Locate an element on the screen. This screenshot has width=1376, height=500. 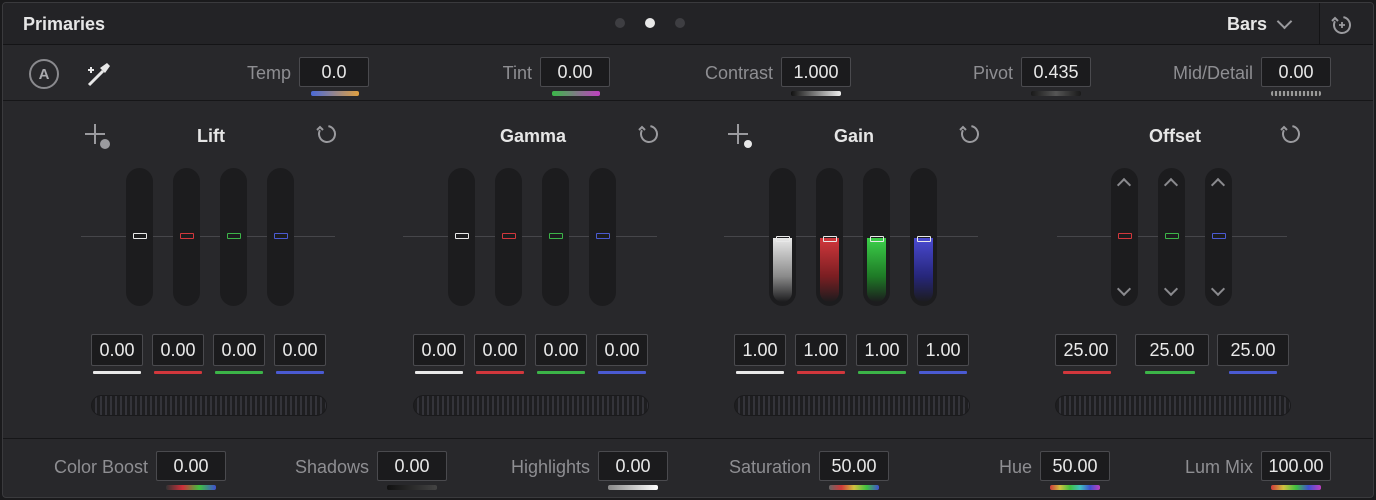
color-boost-field: 0.00 is located at coordinates (191, 466).